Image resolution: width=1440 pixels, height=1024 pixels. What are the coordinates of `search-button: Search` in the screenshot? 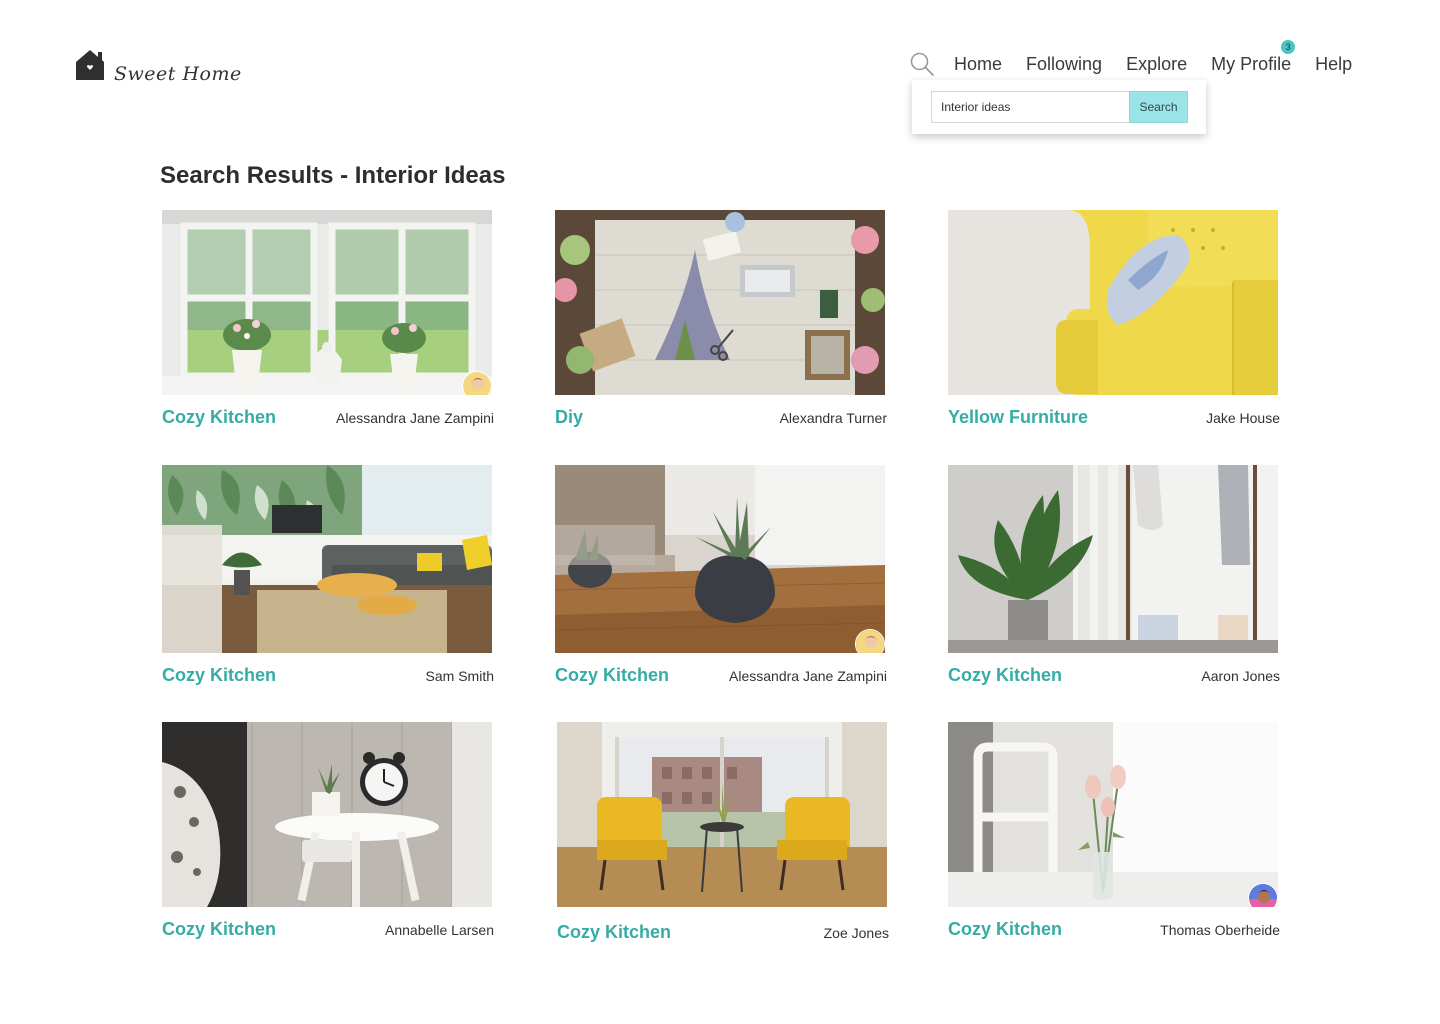 It's located at (1158, 107).